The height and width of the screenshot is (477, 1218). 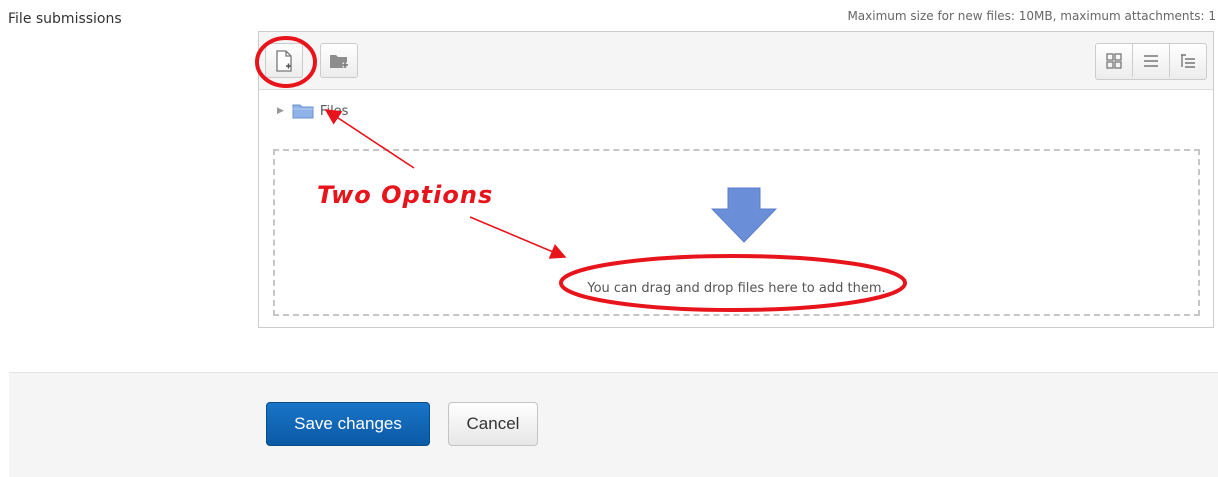 What do you see at coordinates (334, 111) in the screenshot?
I see `files-folder-label: Files` at bounding box center [334, 111].